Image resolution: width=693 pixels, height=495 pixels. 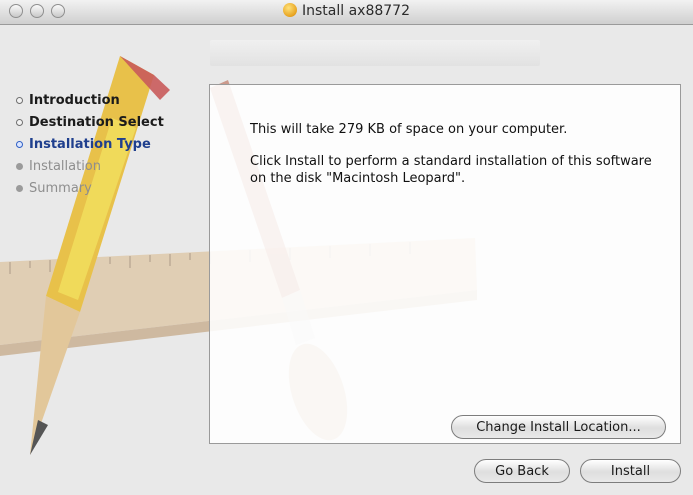 What do you see at coordinates (630, 471) in the screenshot?
I see `install-button: Install` at bounding box center [630, 471].